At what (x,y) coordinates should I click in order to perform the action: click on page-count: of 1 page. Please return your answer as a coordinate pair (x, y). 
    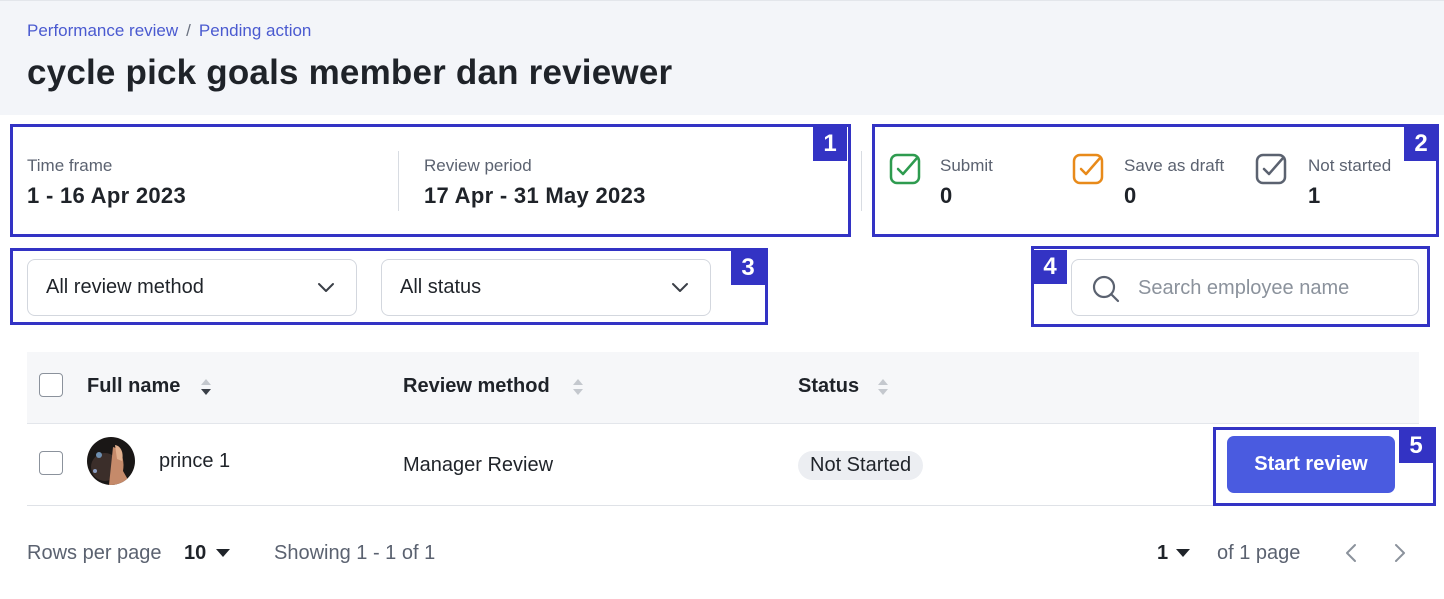
    Looking at the image, I should click on (1259, 553).